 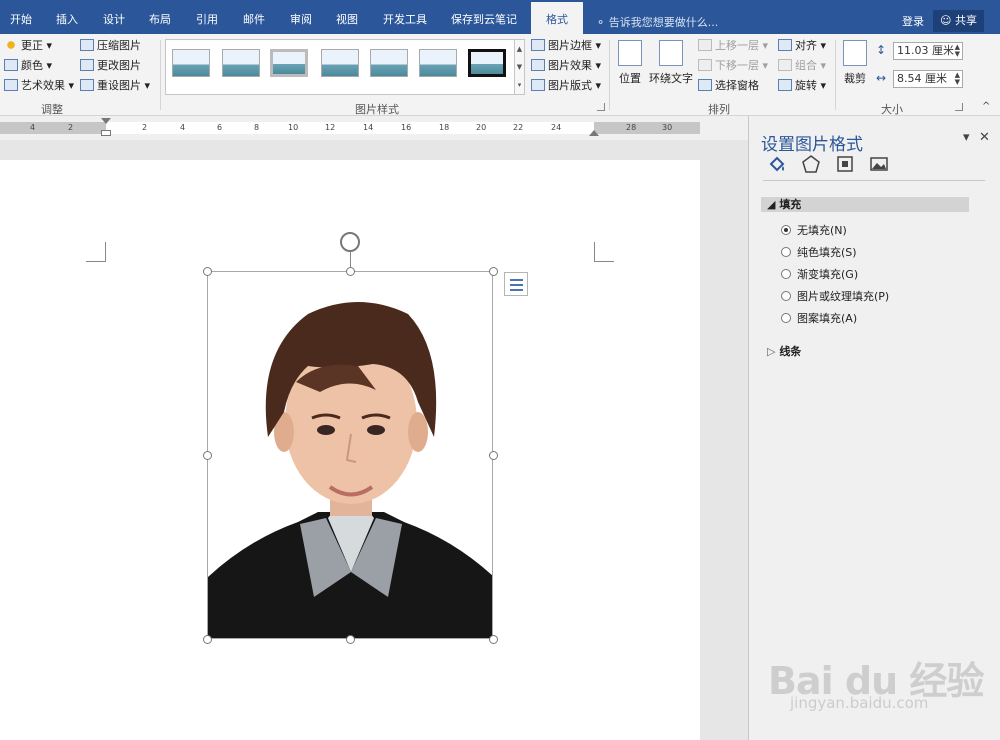 I want to click on line-section-header: ▷ 线条, so click(x=784, y=351).